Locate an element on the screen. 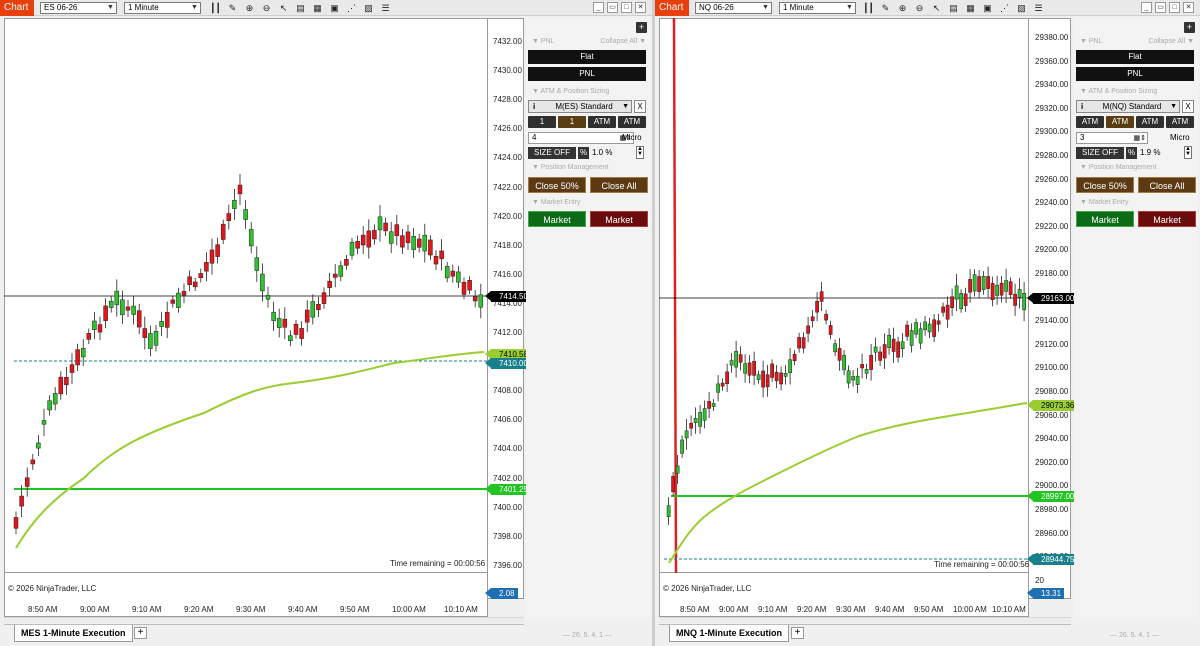 The image size is (1200, 646). atm-template-select: i M(ES) Standard ▼ is located at coordinates (580, 106).